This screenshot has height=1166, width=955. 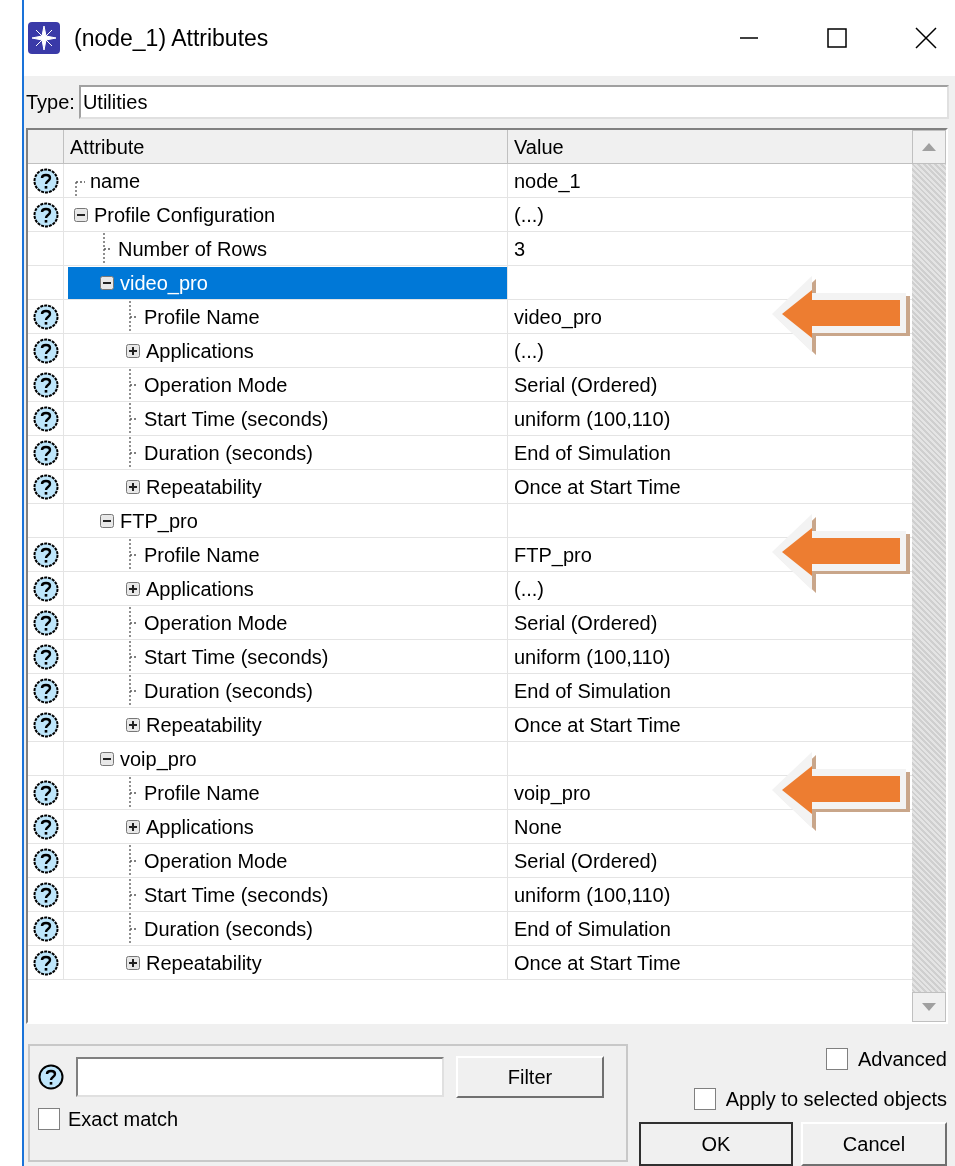 What do you see at coordinates (520, 248) in the screenshot?
I see `value-cell: 3` at bounding box center [520, 248].